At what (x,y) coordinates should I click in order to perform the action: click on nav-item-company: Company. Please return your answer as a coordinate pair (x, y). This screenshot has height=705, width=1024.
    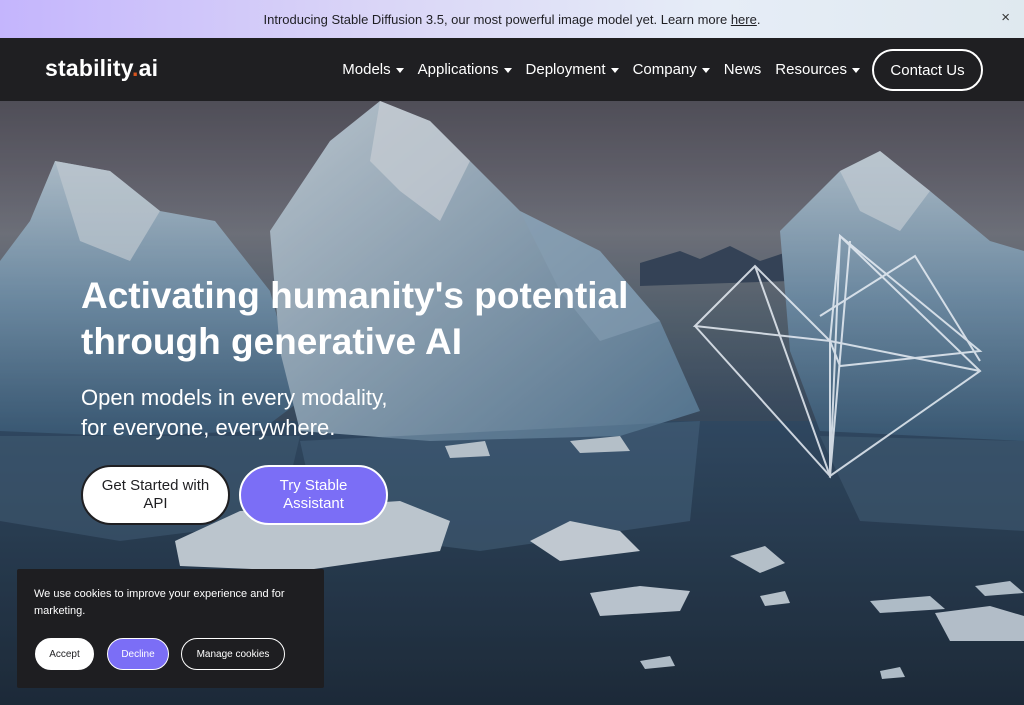
    Looking at the image, I should click on (671, 69).